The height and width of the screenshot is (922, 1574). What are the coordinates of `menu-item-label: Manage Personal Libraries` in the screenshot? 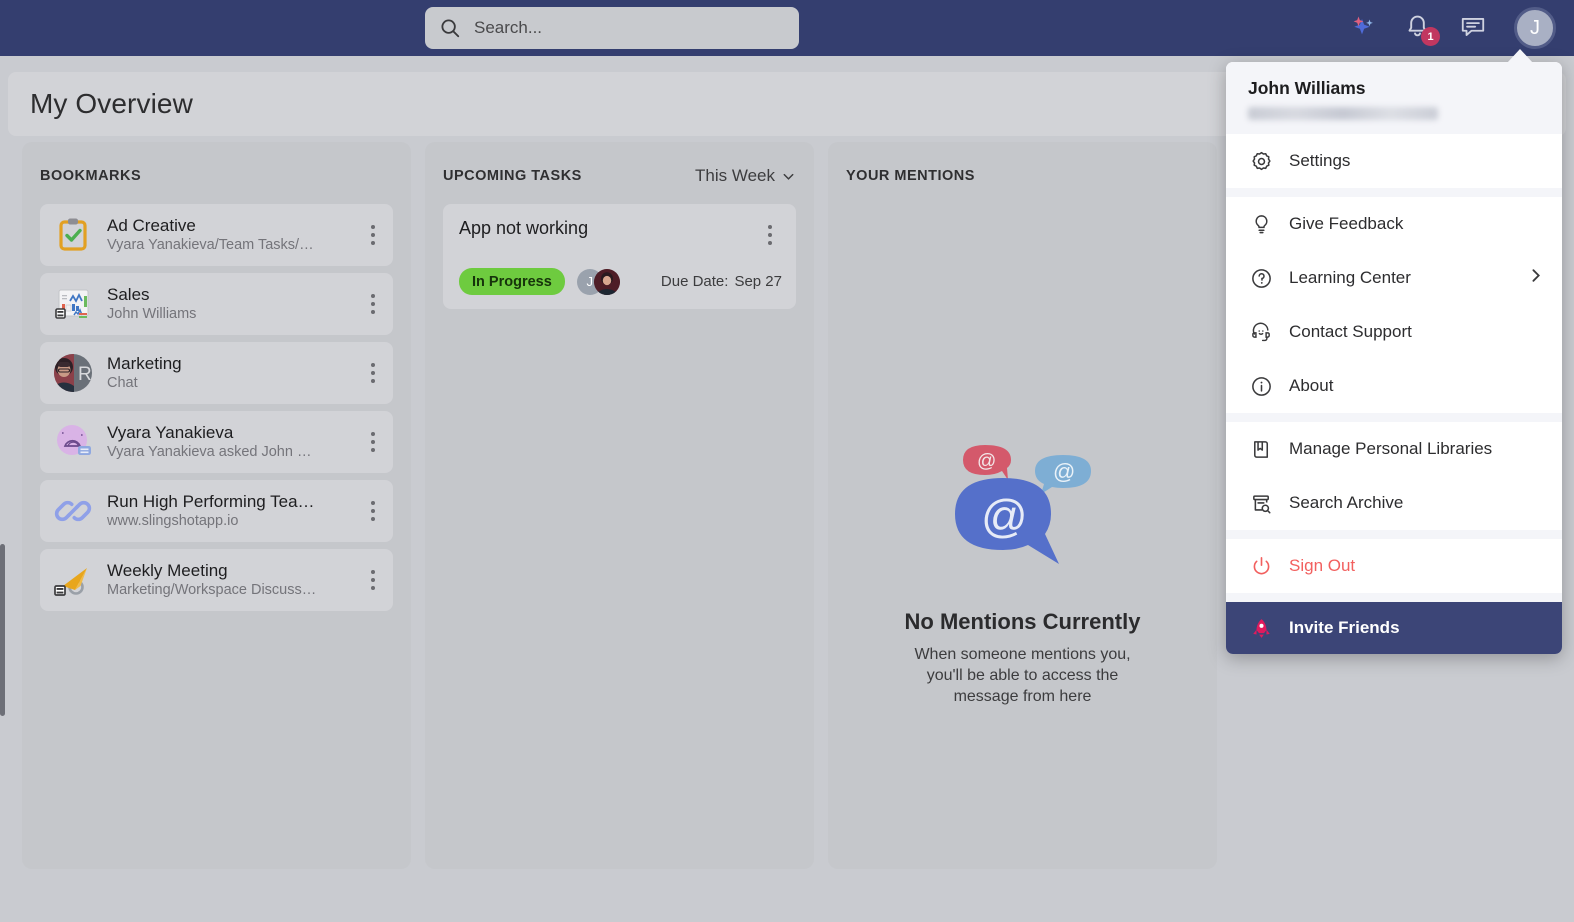 It's located at (1391, 448).